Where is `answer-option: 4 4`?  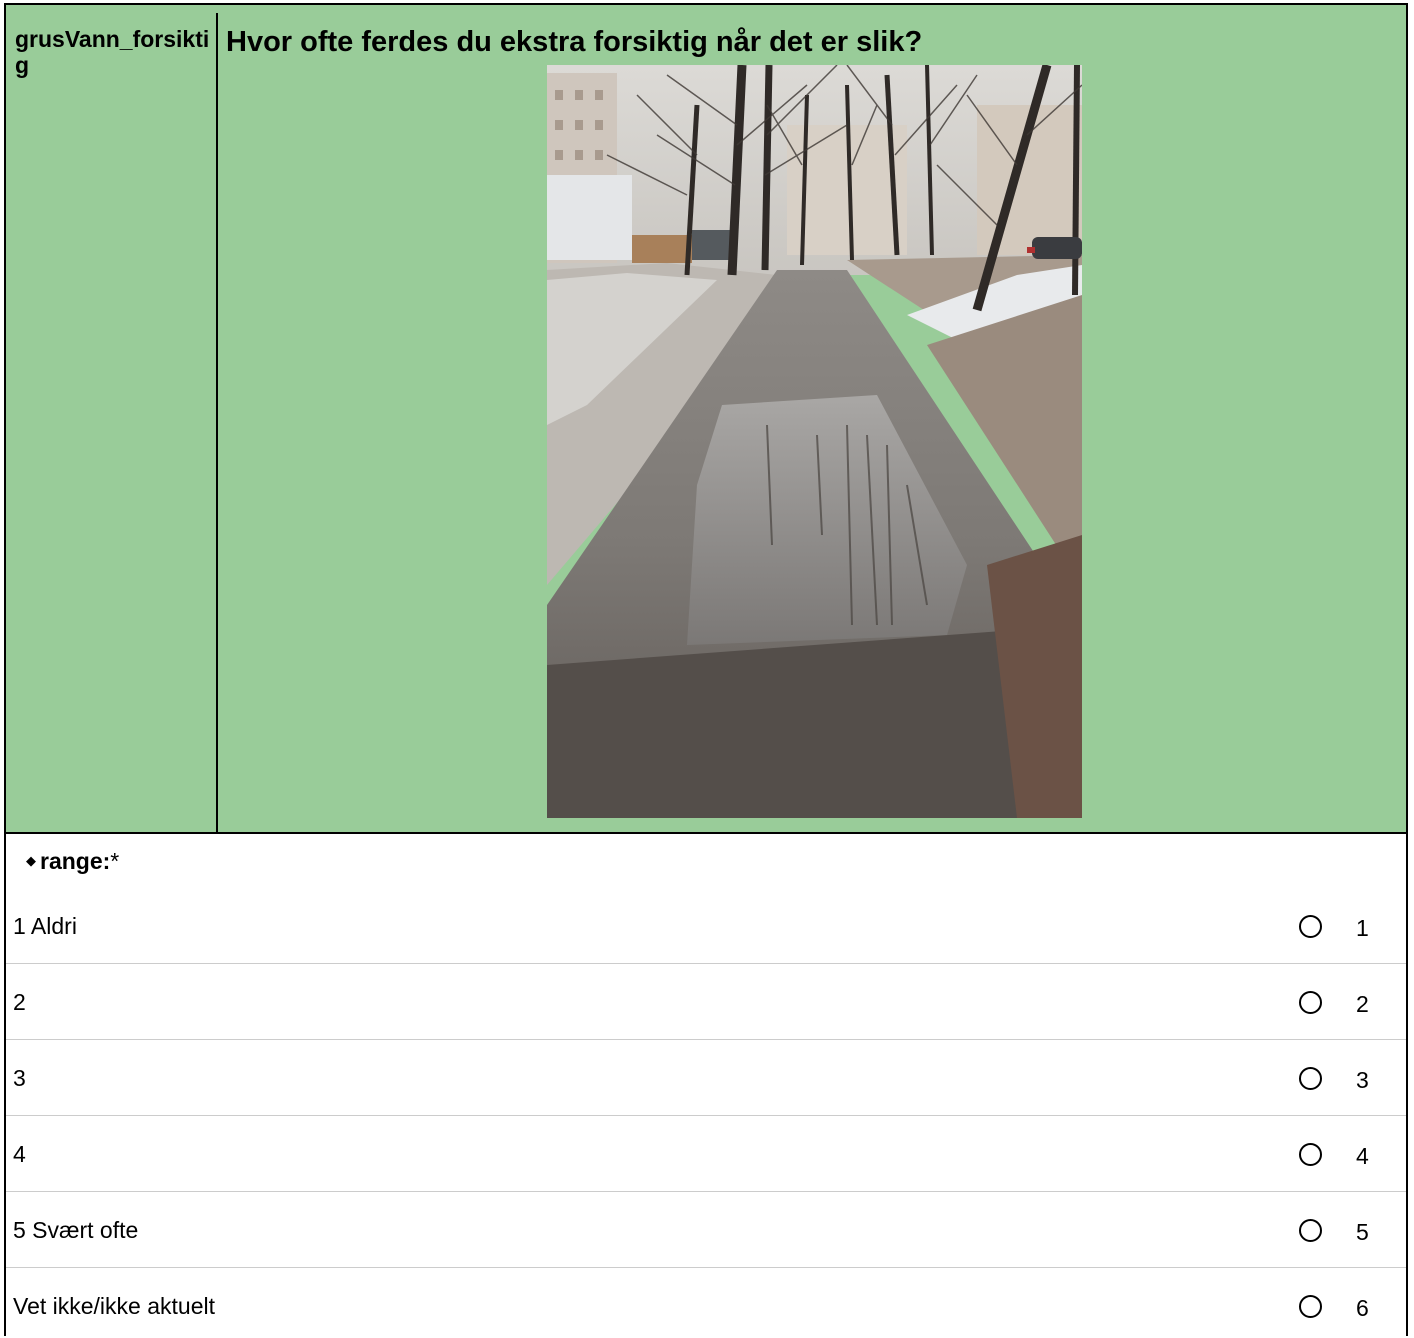
answer-option: 4 4 is located at coordinates (706, 1154).